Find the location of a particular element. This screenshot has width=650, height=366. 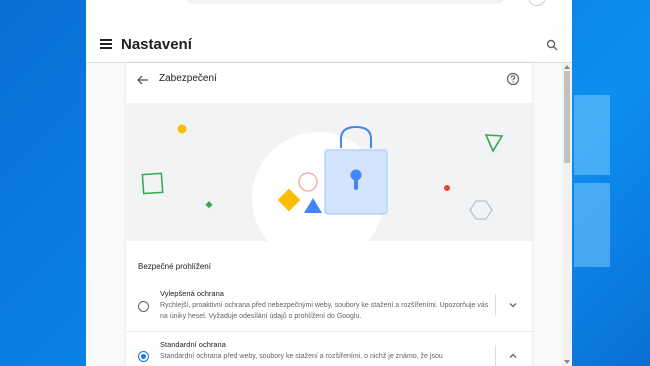

chevron-down-icon is located at coordinates (513, 305).